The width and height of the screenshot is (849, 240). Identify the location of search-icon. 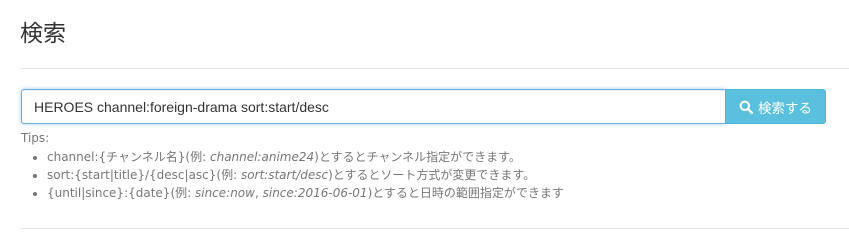
(746, 107).